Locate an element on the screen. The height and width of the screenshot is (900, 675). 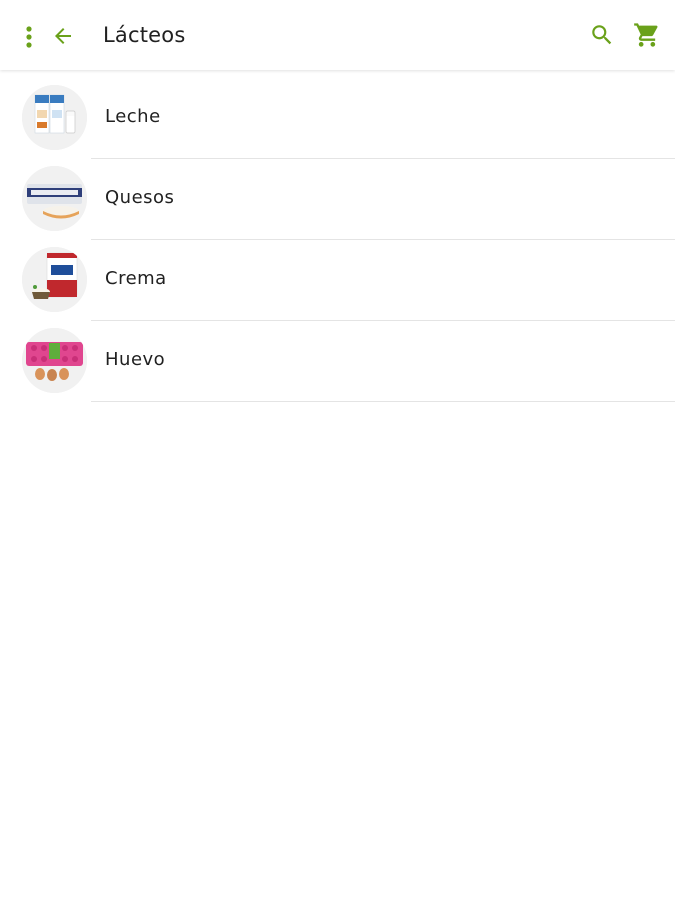
app-bar: Lácteos is located at coordinates (337, 35).